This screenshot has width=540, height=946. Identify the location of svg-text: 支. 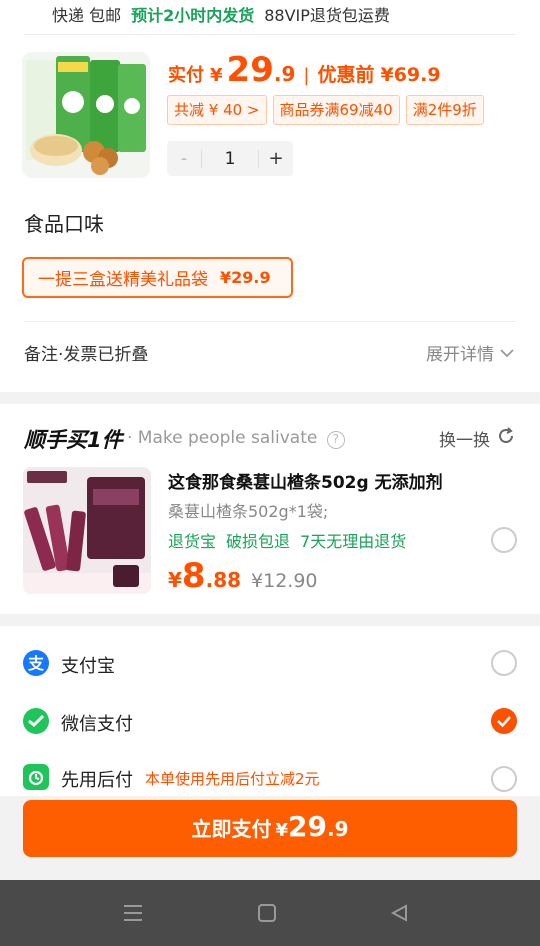
(36, 663).